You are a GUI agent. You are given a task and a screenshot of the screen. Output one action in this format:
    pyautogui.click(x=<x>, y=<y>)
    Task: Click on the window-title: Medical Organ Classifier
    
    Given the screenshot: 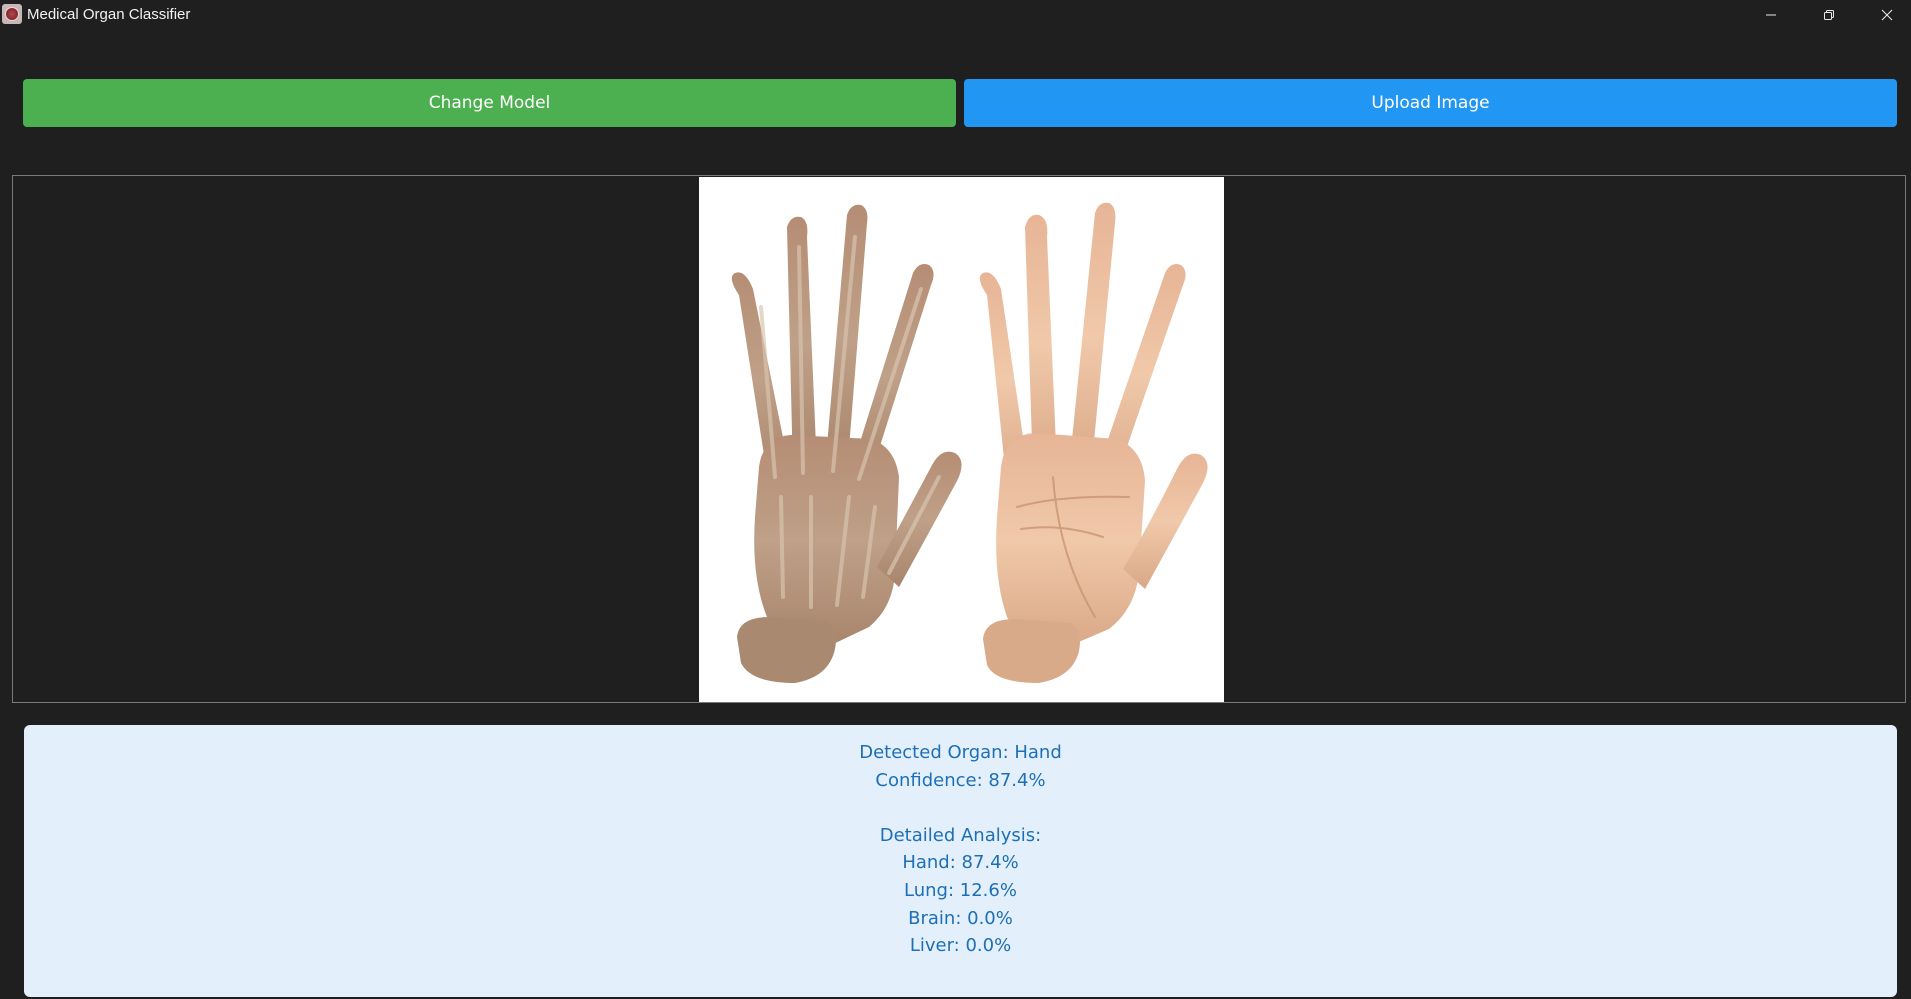 What is the action you would take?
    pyautogui.click(x=109, y=14)
    